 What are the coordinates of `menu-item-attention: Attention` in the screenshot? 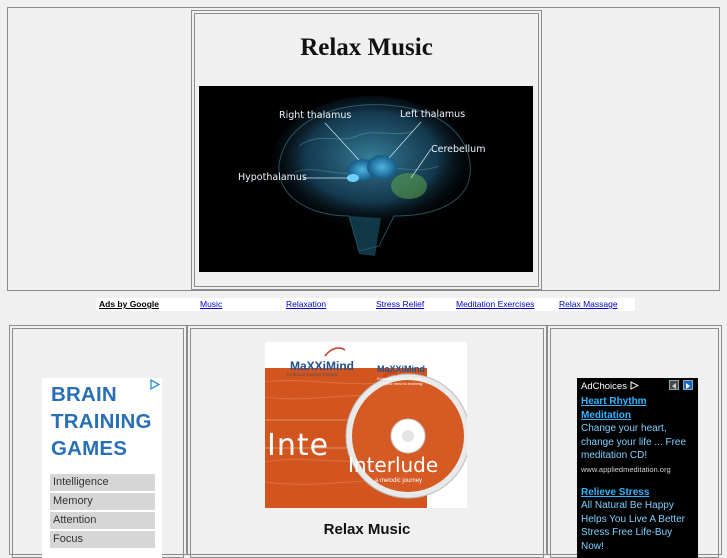 It's located at (102, 520).